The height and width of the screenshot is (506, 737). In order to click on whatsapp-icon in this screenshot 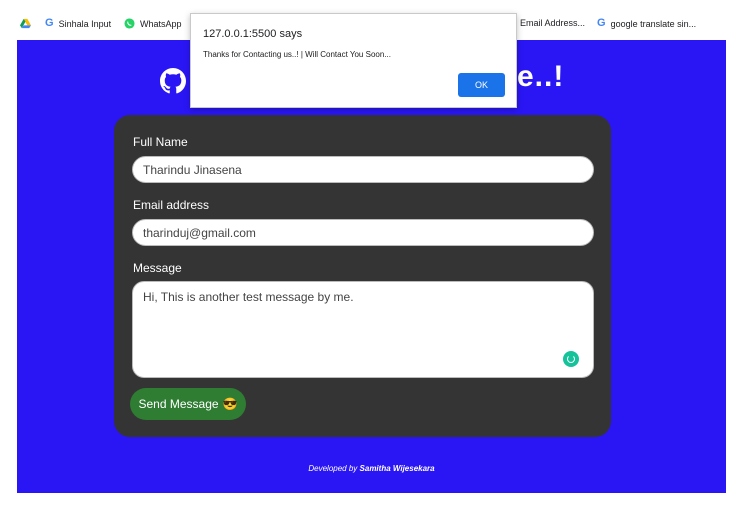, I will do `click(129, 23)`.